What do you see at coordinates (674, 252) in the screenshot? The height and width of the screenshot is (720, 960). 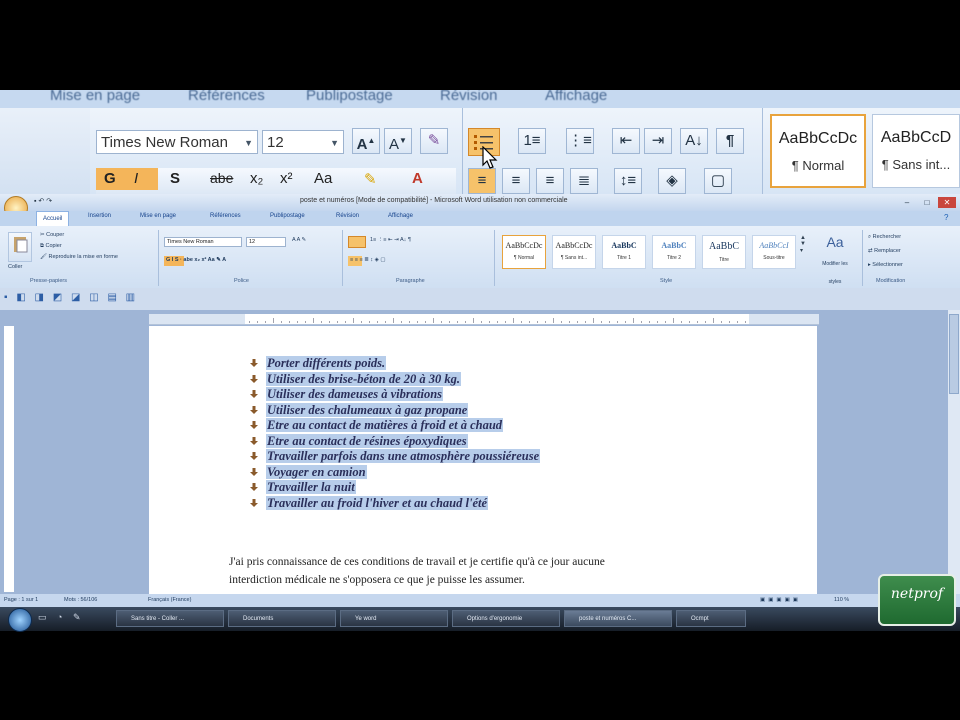 I see `style-title-2: AaBbC Titre 2` at bounding box center [674, 252].